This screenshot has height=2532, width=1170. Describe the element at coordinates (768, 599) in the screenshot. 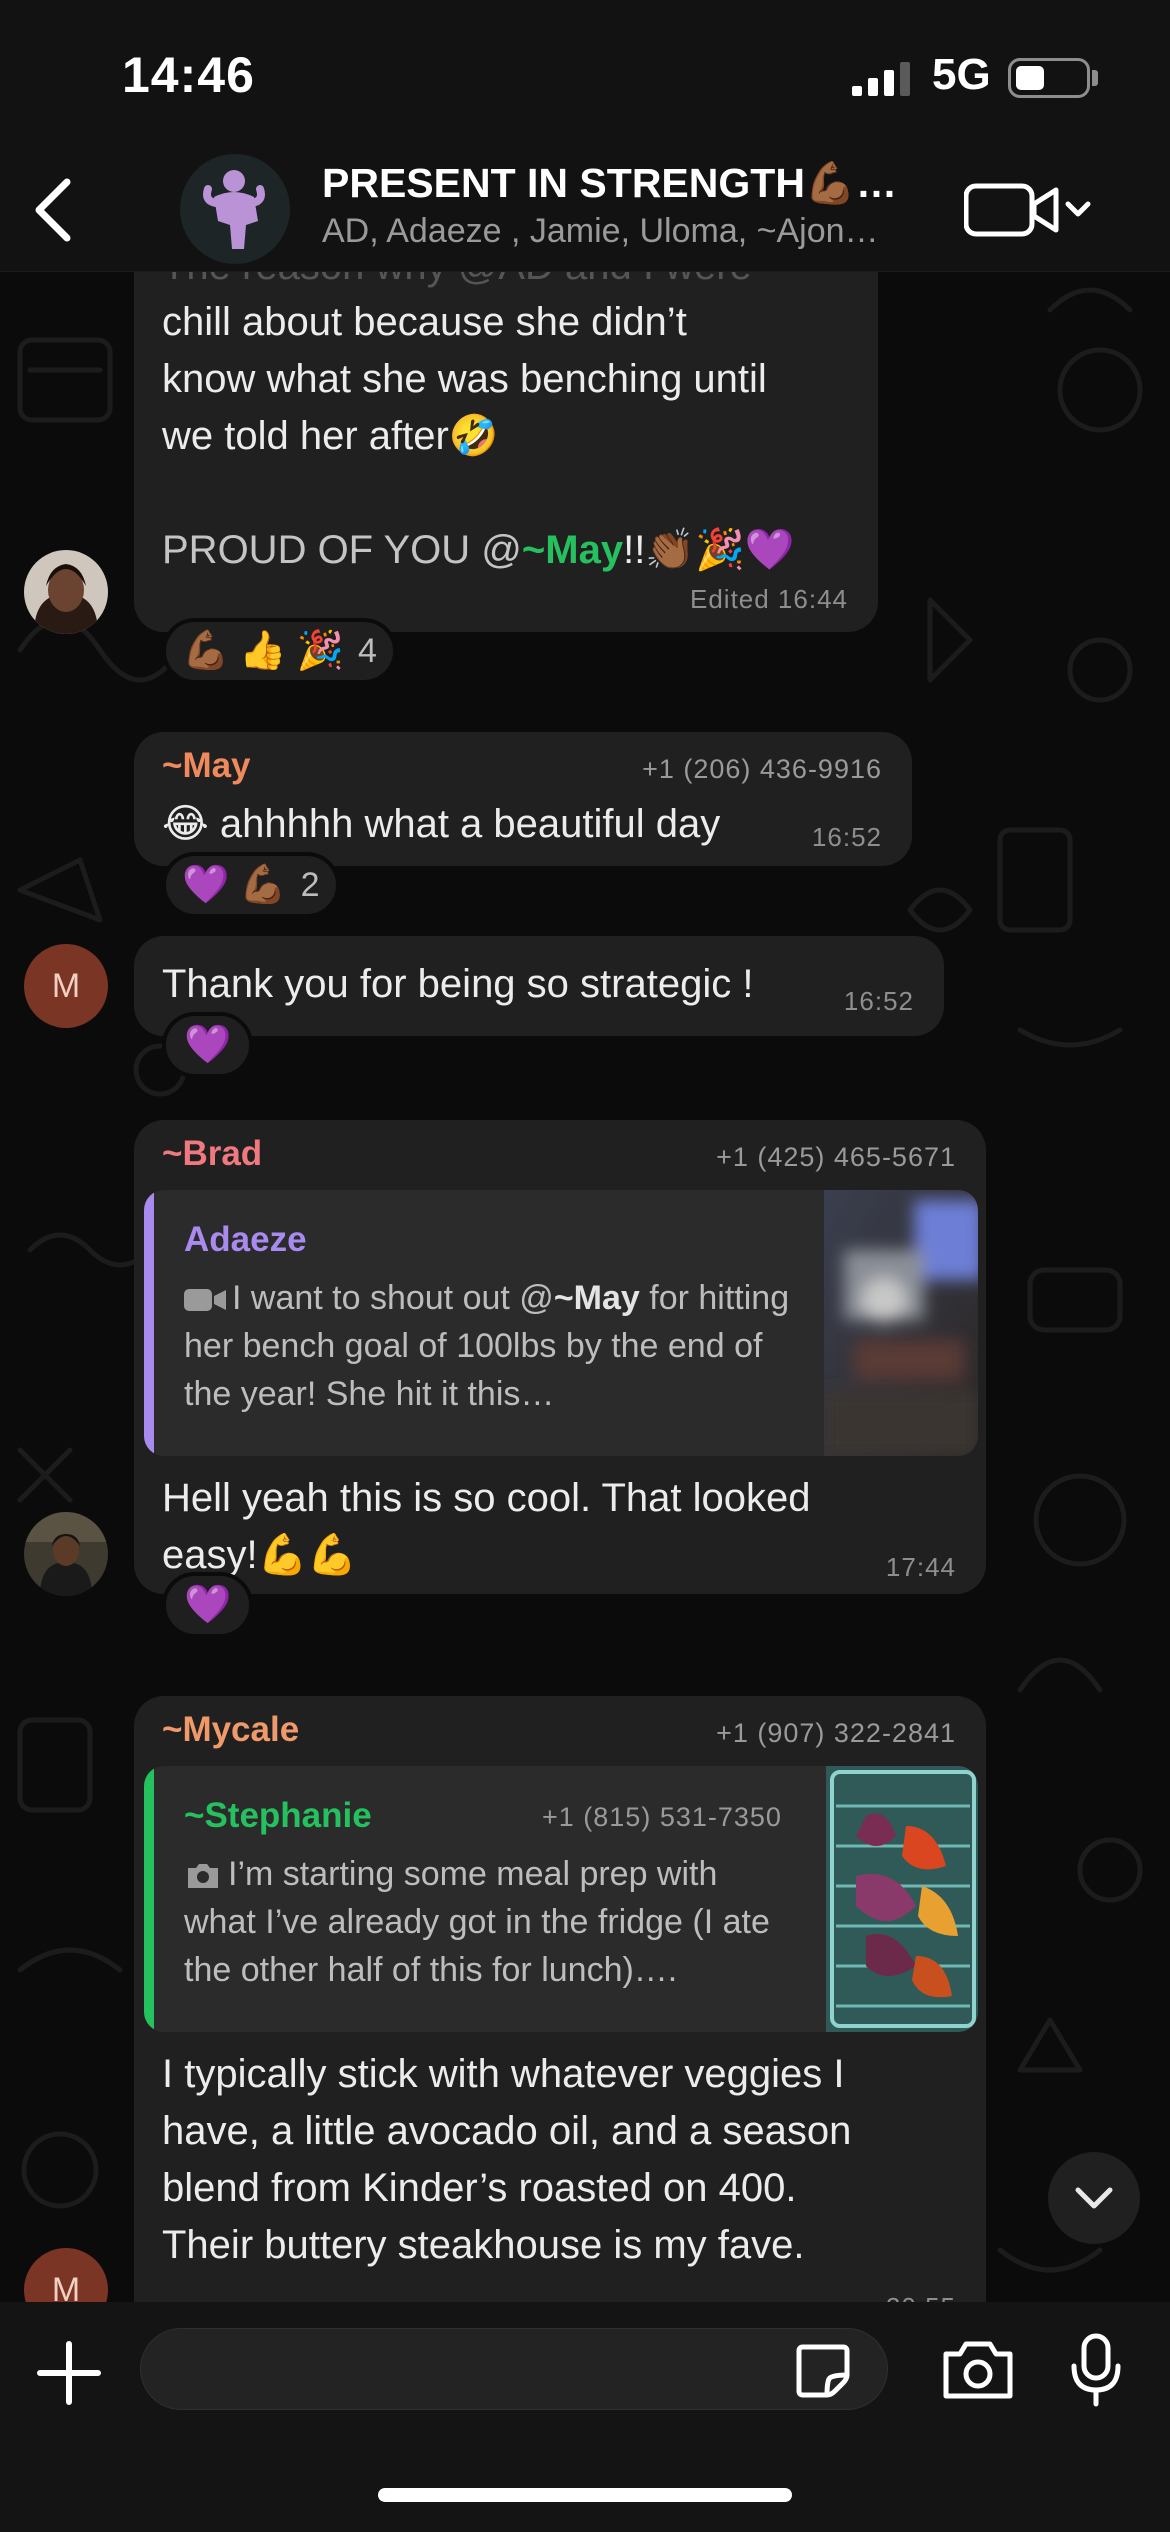

I see `message-time: Edited 16:44` at that location.